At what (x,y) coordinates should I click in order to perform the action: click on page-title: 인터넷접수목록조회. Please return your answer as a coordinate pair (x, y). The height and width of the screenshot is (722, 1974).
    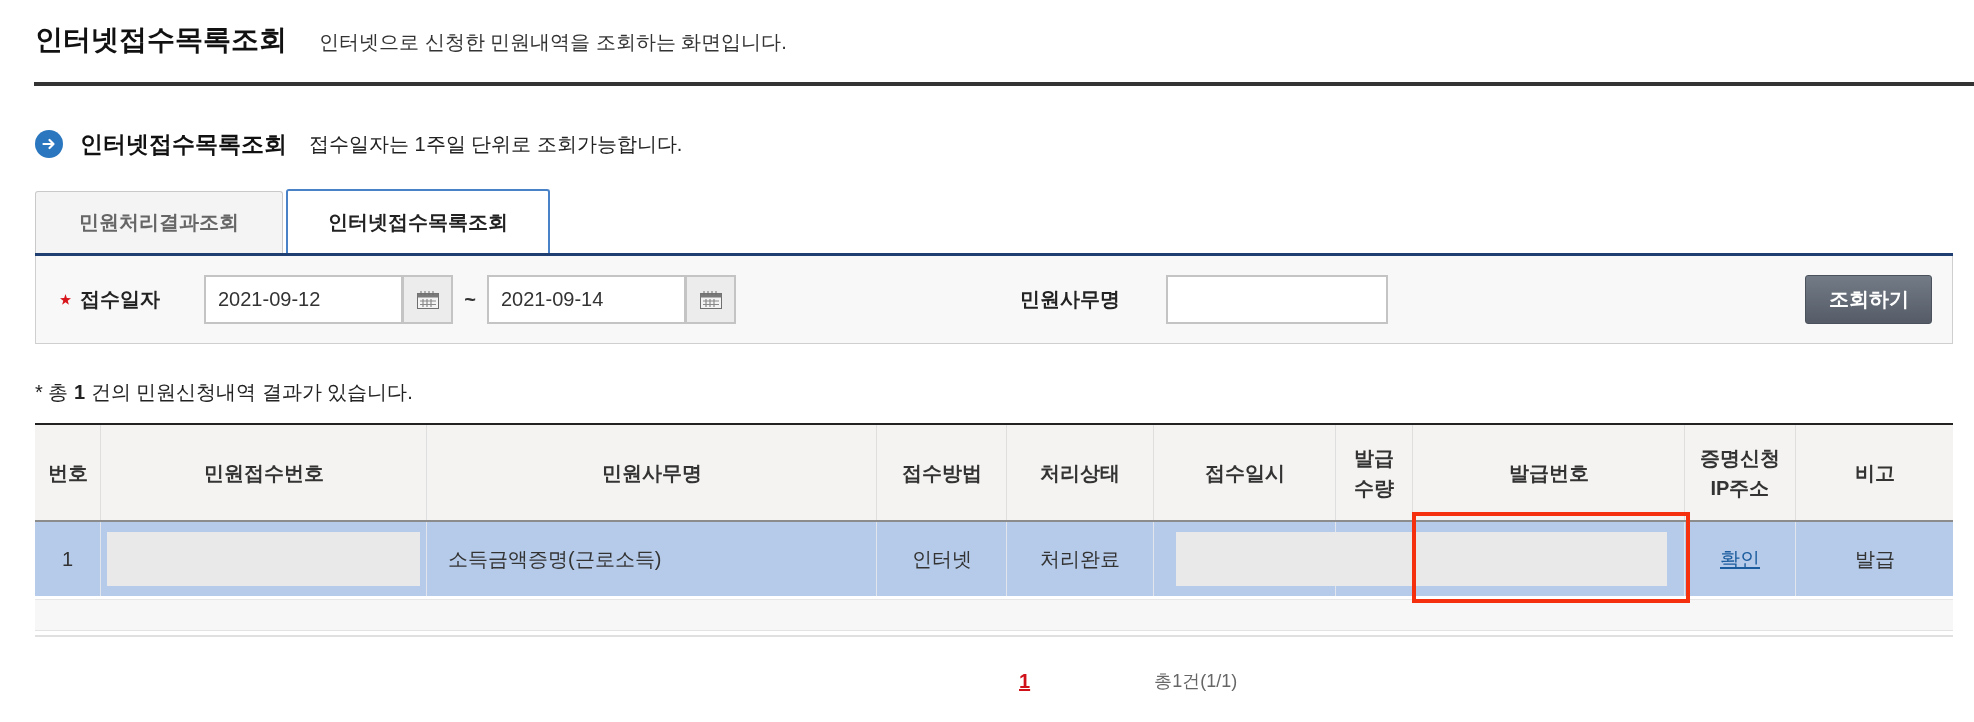
    Looking at the image, I should click on (161, 40).